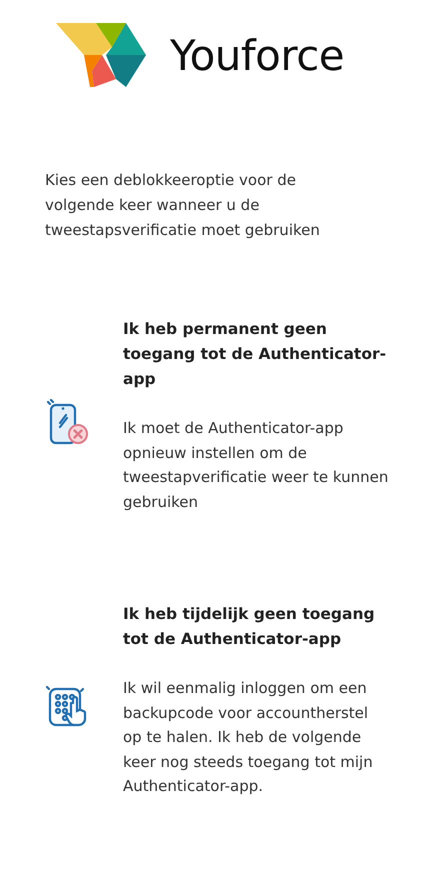 The height and width of the screenshot is (872, 436). What do you see at coordinates (248, 737) in the screenshot?
I see `option-description: Ik wil eenmalig inloggen om een backupcode voor accountherstel op te halen. Ik heb de volgende keer nog steeds toegang tot mijn Authenticator-app.` at bounding box center [248, 737].